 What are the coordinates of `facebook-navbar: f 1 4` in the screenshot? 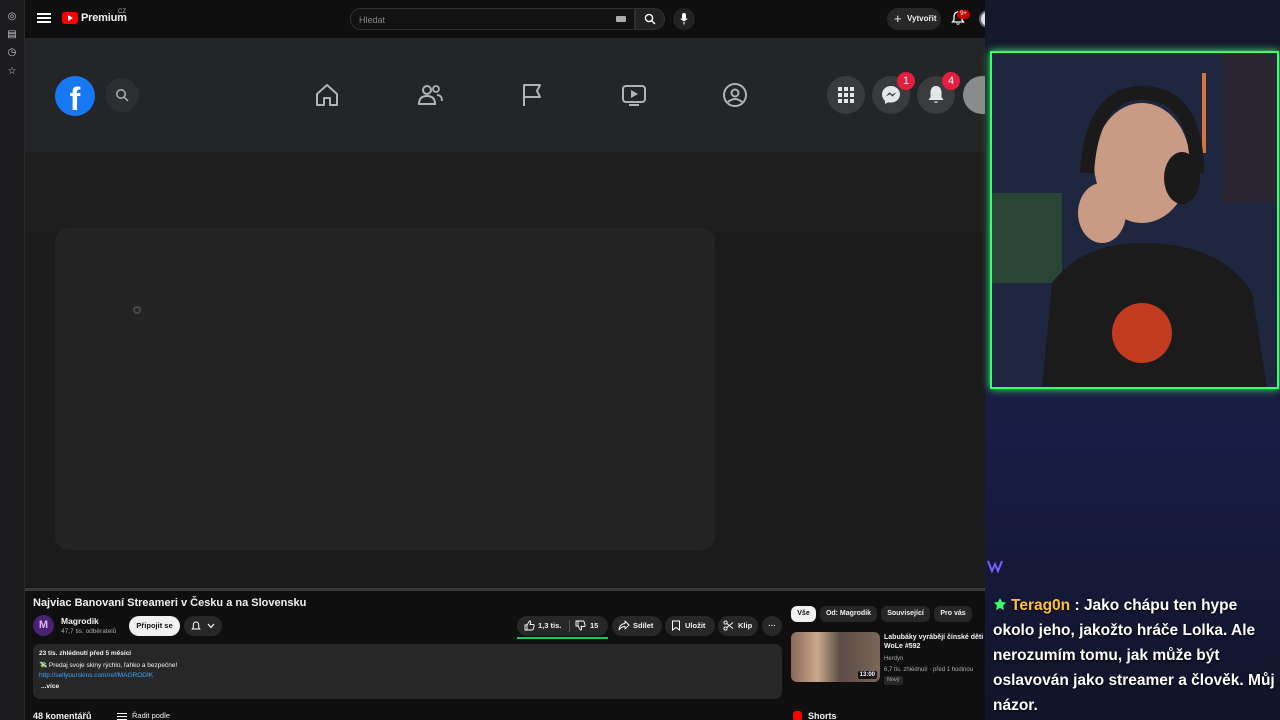 It's located at (505, 95).